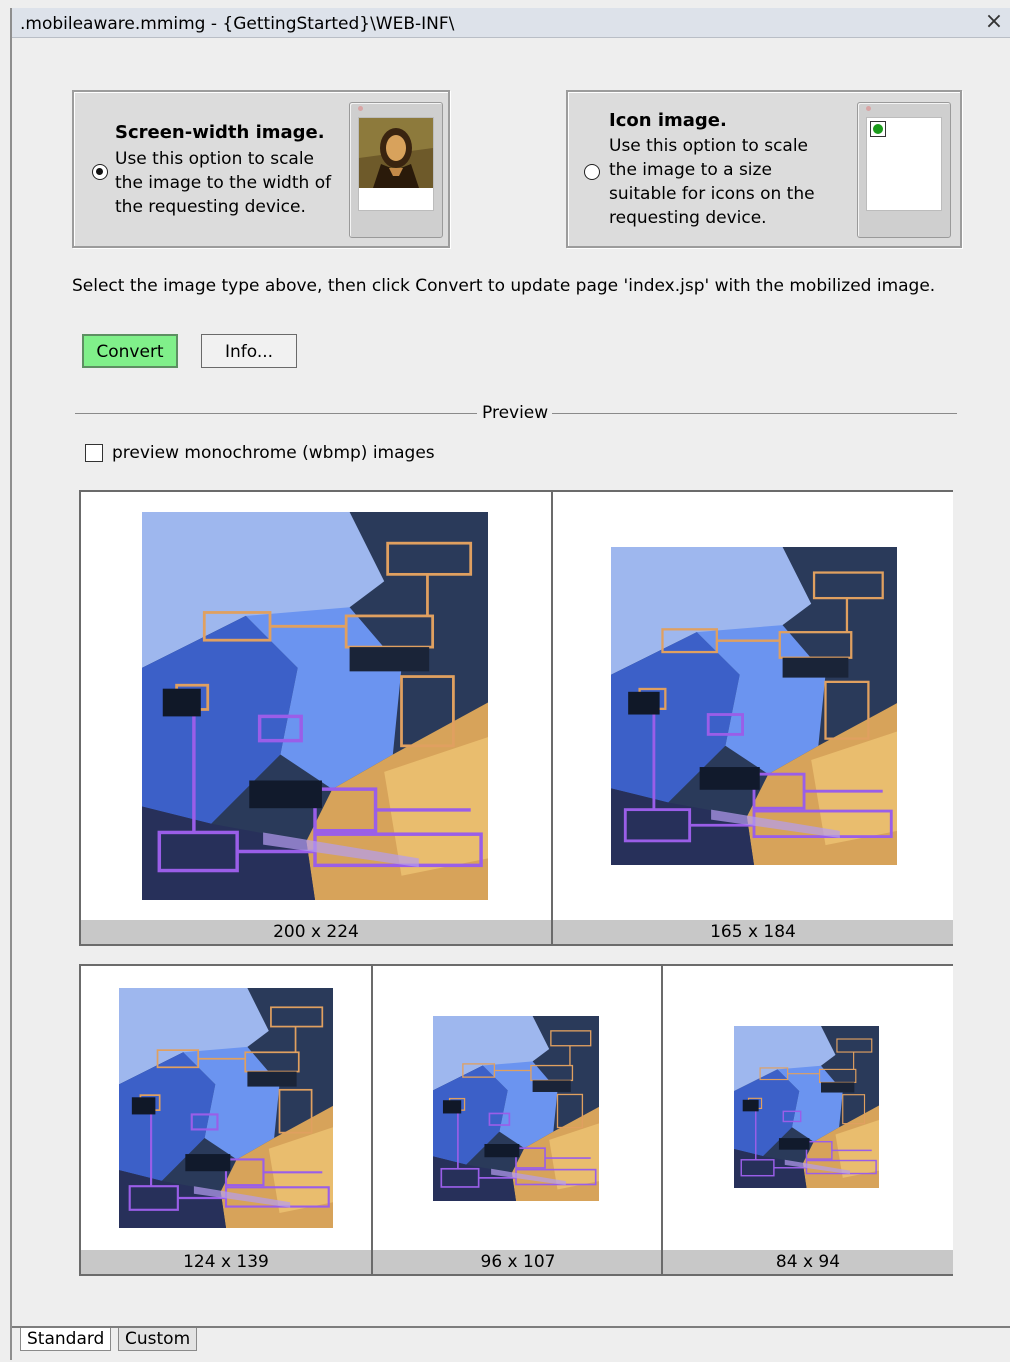 This screenshot has height=1362, width=1010. Describe the element at coordinates (592, 172) in the screenshot. I see `icon-radio` at that location.